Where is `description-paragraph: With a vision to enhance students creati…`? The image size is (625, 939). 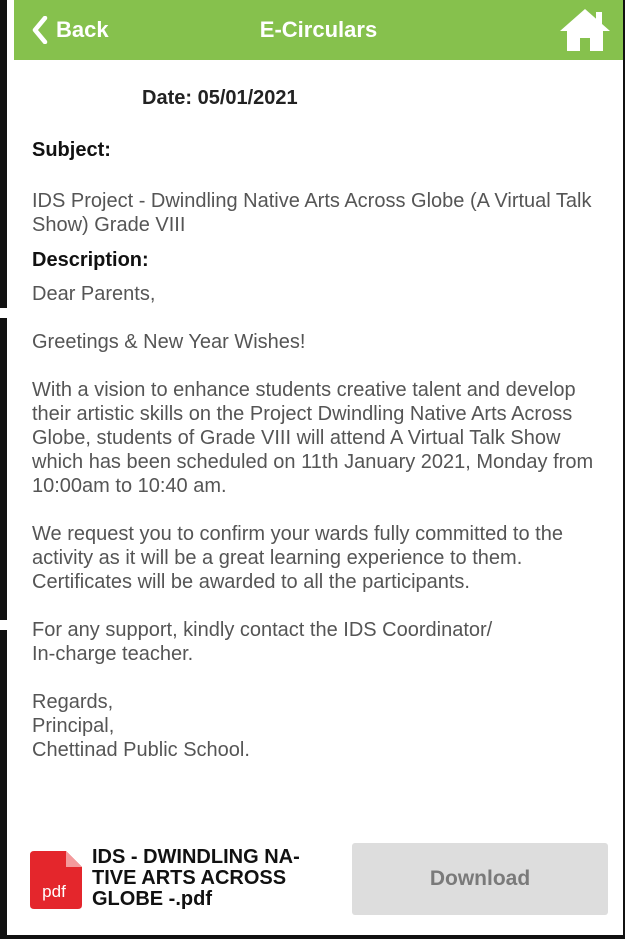
description-paragraph: With a vision to enhance students creati… is located at coordinates (313, 438).